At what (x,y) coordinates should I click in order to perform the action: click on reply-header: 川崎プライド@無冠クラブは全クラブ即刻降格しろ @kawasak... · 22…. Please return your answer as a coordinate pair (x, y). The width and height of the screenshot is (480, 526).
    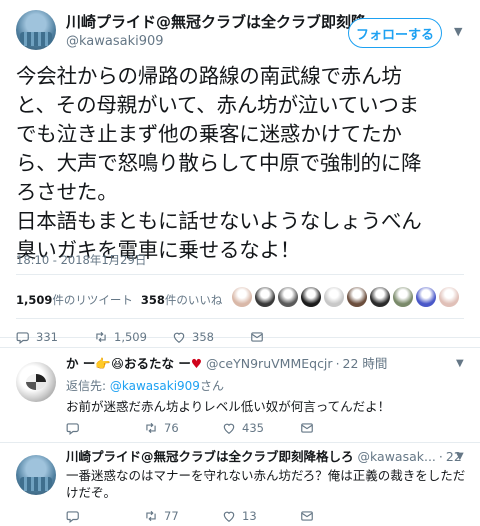
    Looking at the image, I should click on (264, 457).